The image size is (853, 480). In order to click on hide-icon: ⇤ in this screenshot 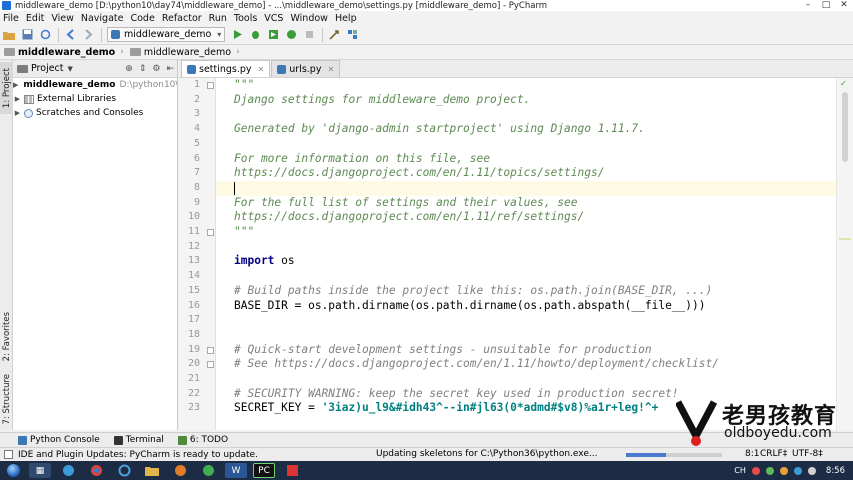, I will do `click(170, 69)`.